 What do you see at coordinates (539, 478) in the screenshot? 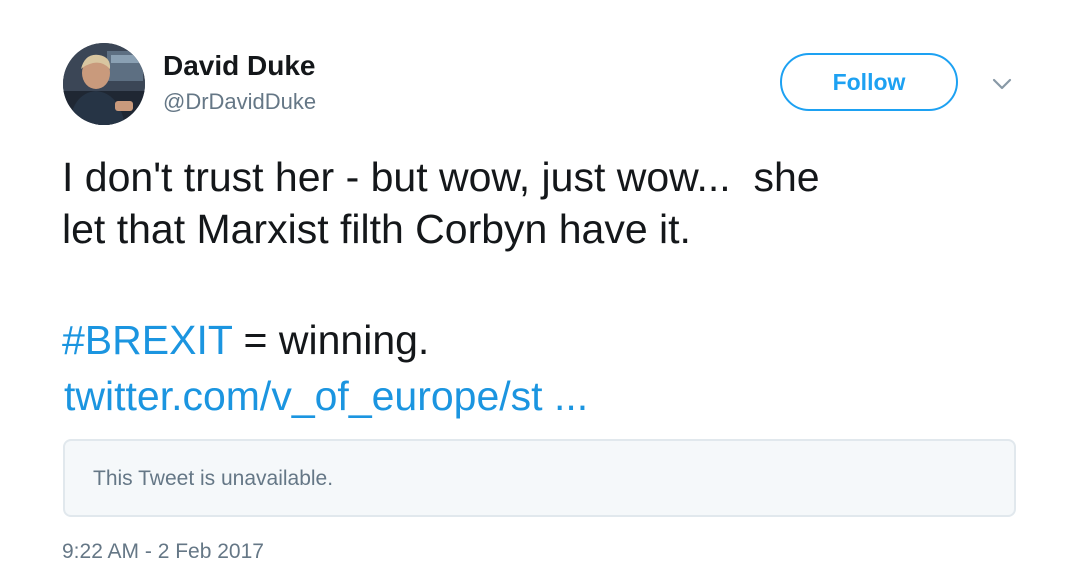
I see `quoted-tweet-card: This Tweet is unavailable.` at bounding box center [539, 478].